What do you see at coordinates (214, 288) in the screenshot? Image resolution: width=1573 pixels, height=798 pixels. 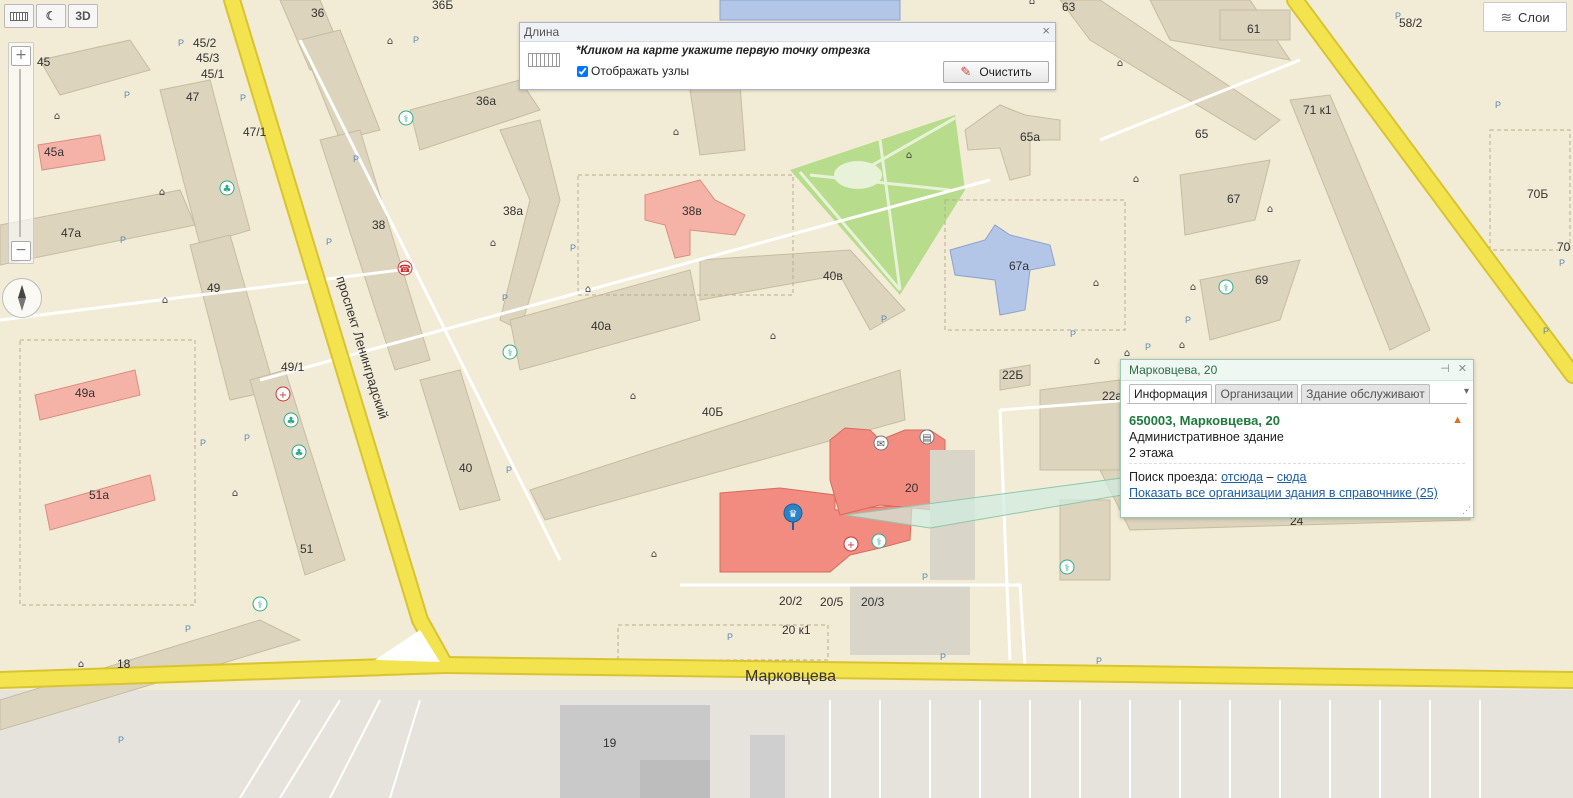 I see `building-label-49: 49` at bounding box center [214, 288].